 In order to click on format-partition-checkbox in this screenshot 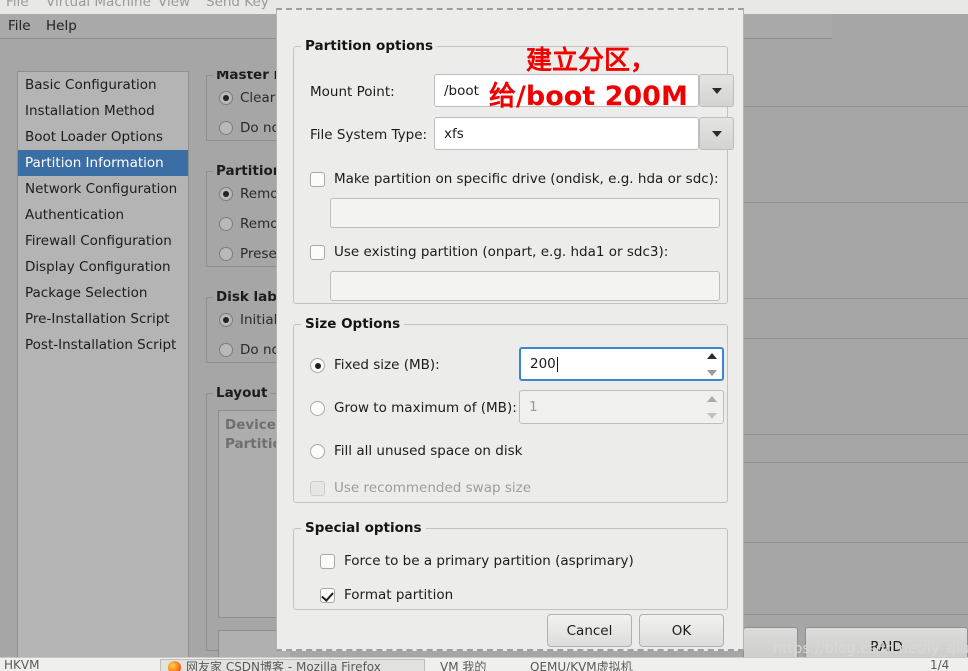, I will do `click(327, 595)`.